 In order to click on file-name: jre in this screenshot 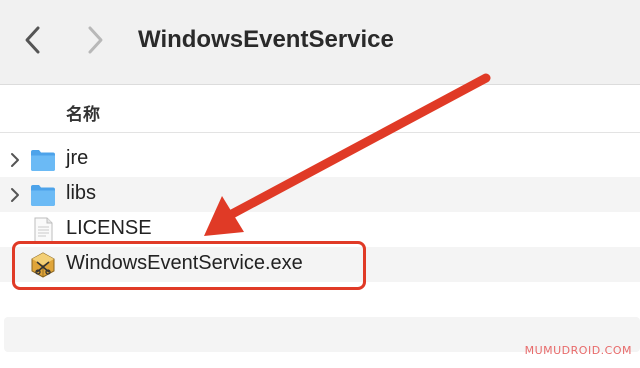, I will do `click(77, 158)`.